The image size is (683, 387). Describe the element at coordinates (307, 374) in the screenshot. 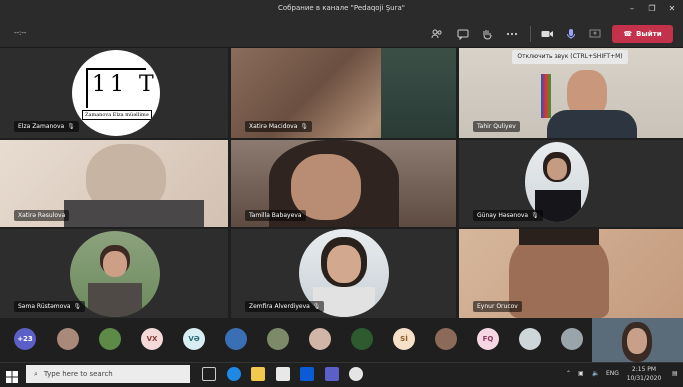

I see `mail-icon` at that location.